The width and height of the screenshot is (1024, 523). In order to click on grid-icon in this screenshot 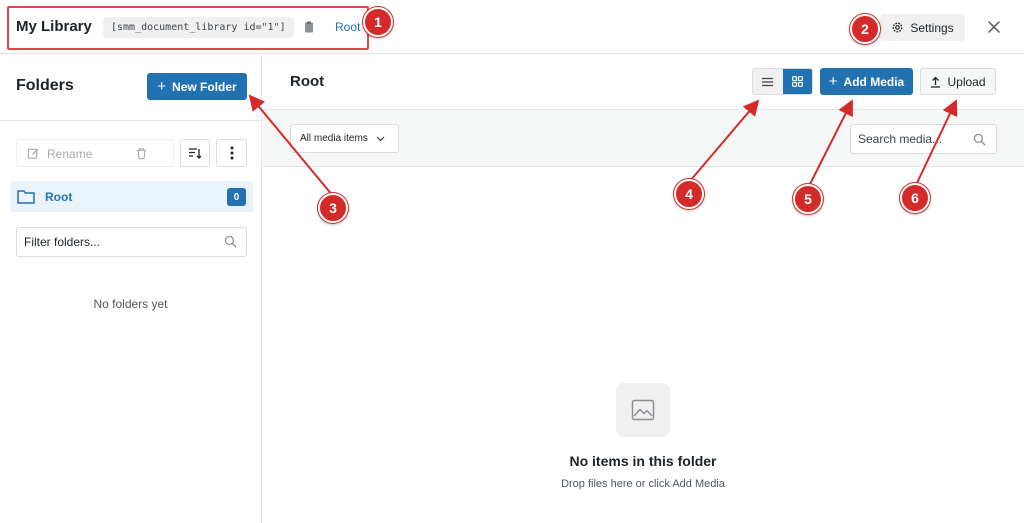, I will do `click(797, 81)`.